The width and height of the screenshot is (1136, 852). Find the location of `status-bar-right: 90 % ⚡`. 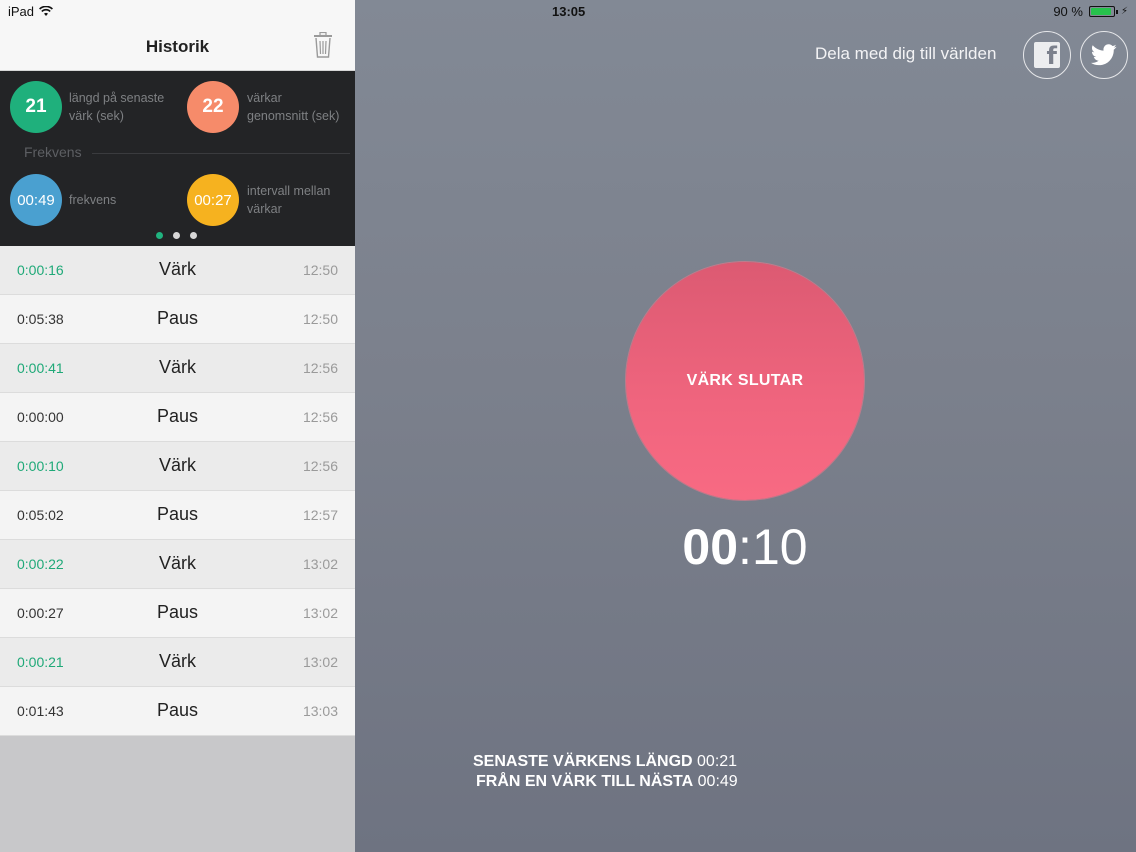

status-bar-right: 90 % ⚡ is located at coordinates (1090, 11).